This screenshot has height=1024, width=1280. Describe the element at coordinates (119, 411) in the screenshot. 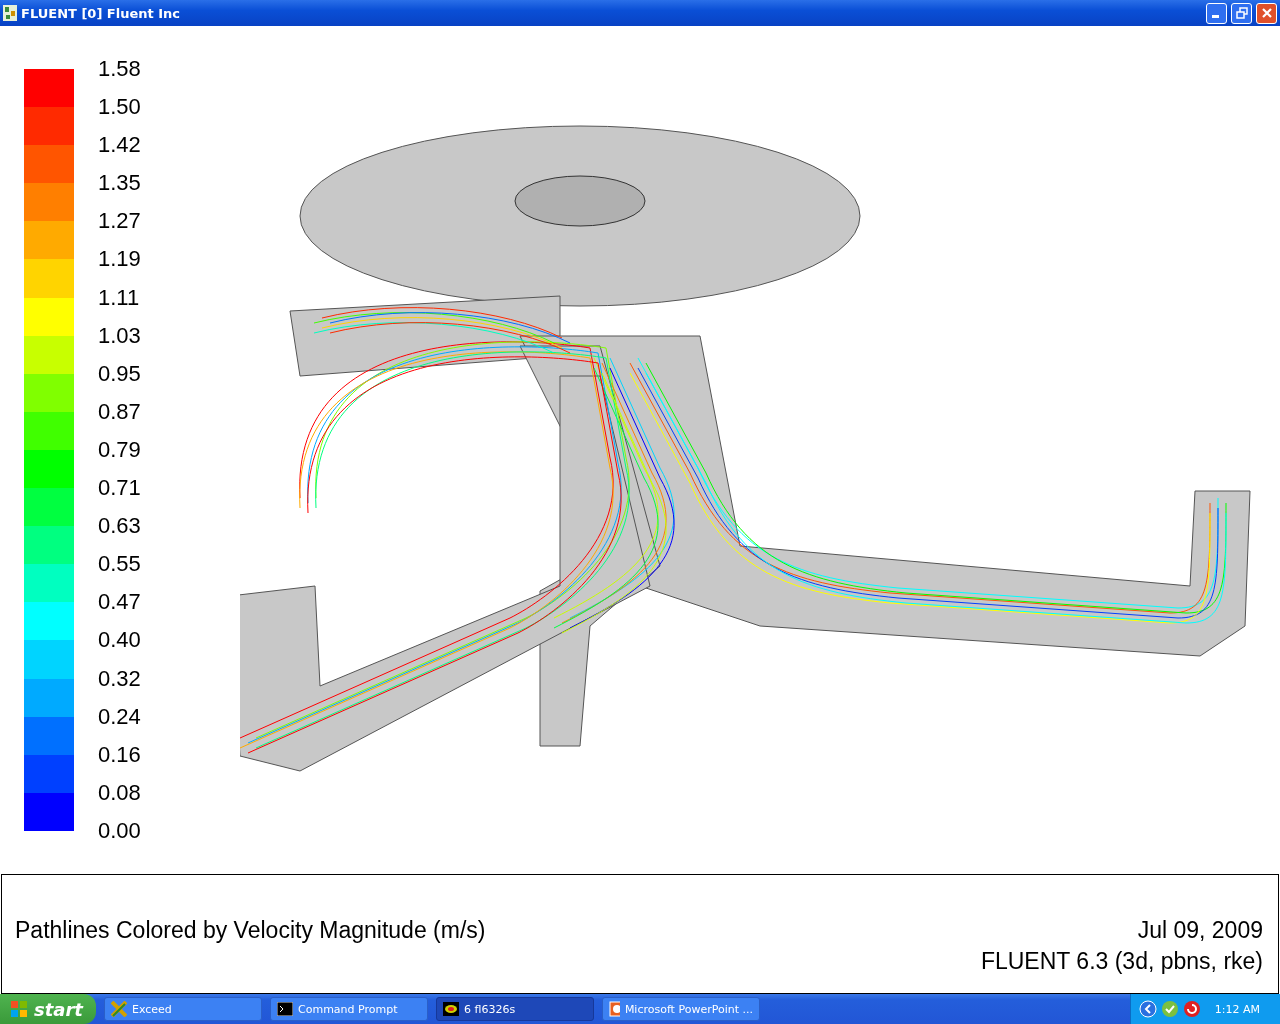

I see `legend-label: 0.87` at that location.